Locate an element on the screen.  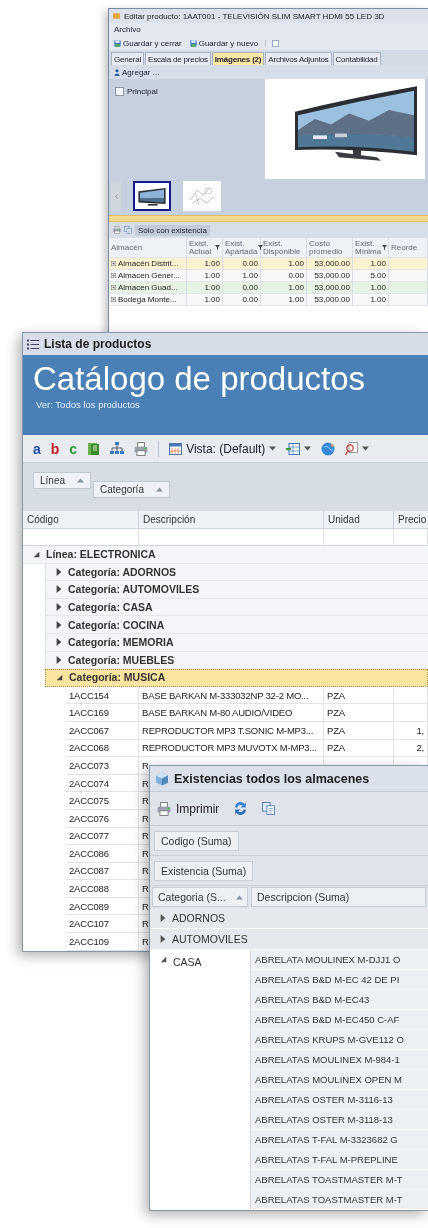
calendar-icon is located at coordinates (176, 448).